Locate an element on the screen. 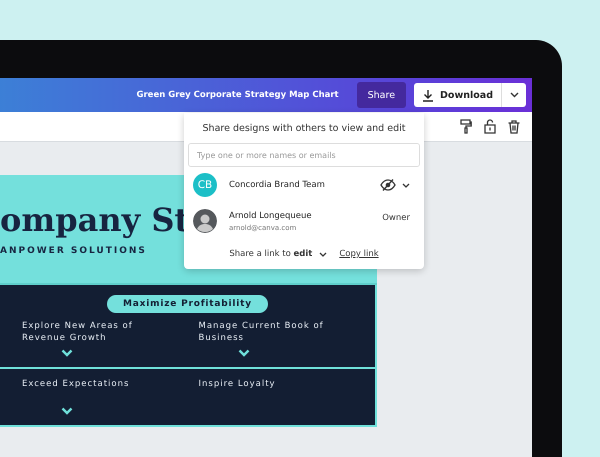 The height and width of the screenshot is (457, 600). copy-link: Copy link is located at coordinates (359, 254).